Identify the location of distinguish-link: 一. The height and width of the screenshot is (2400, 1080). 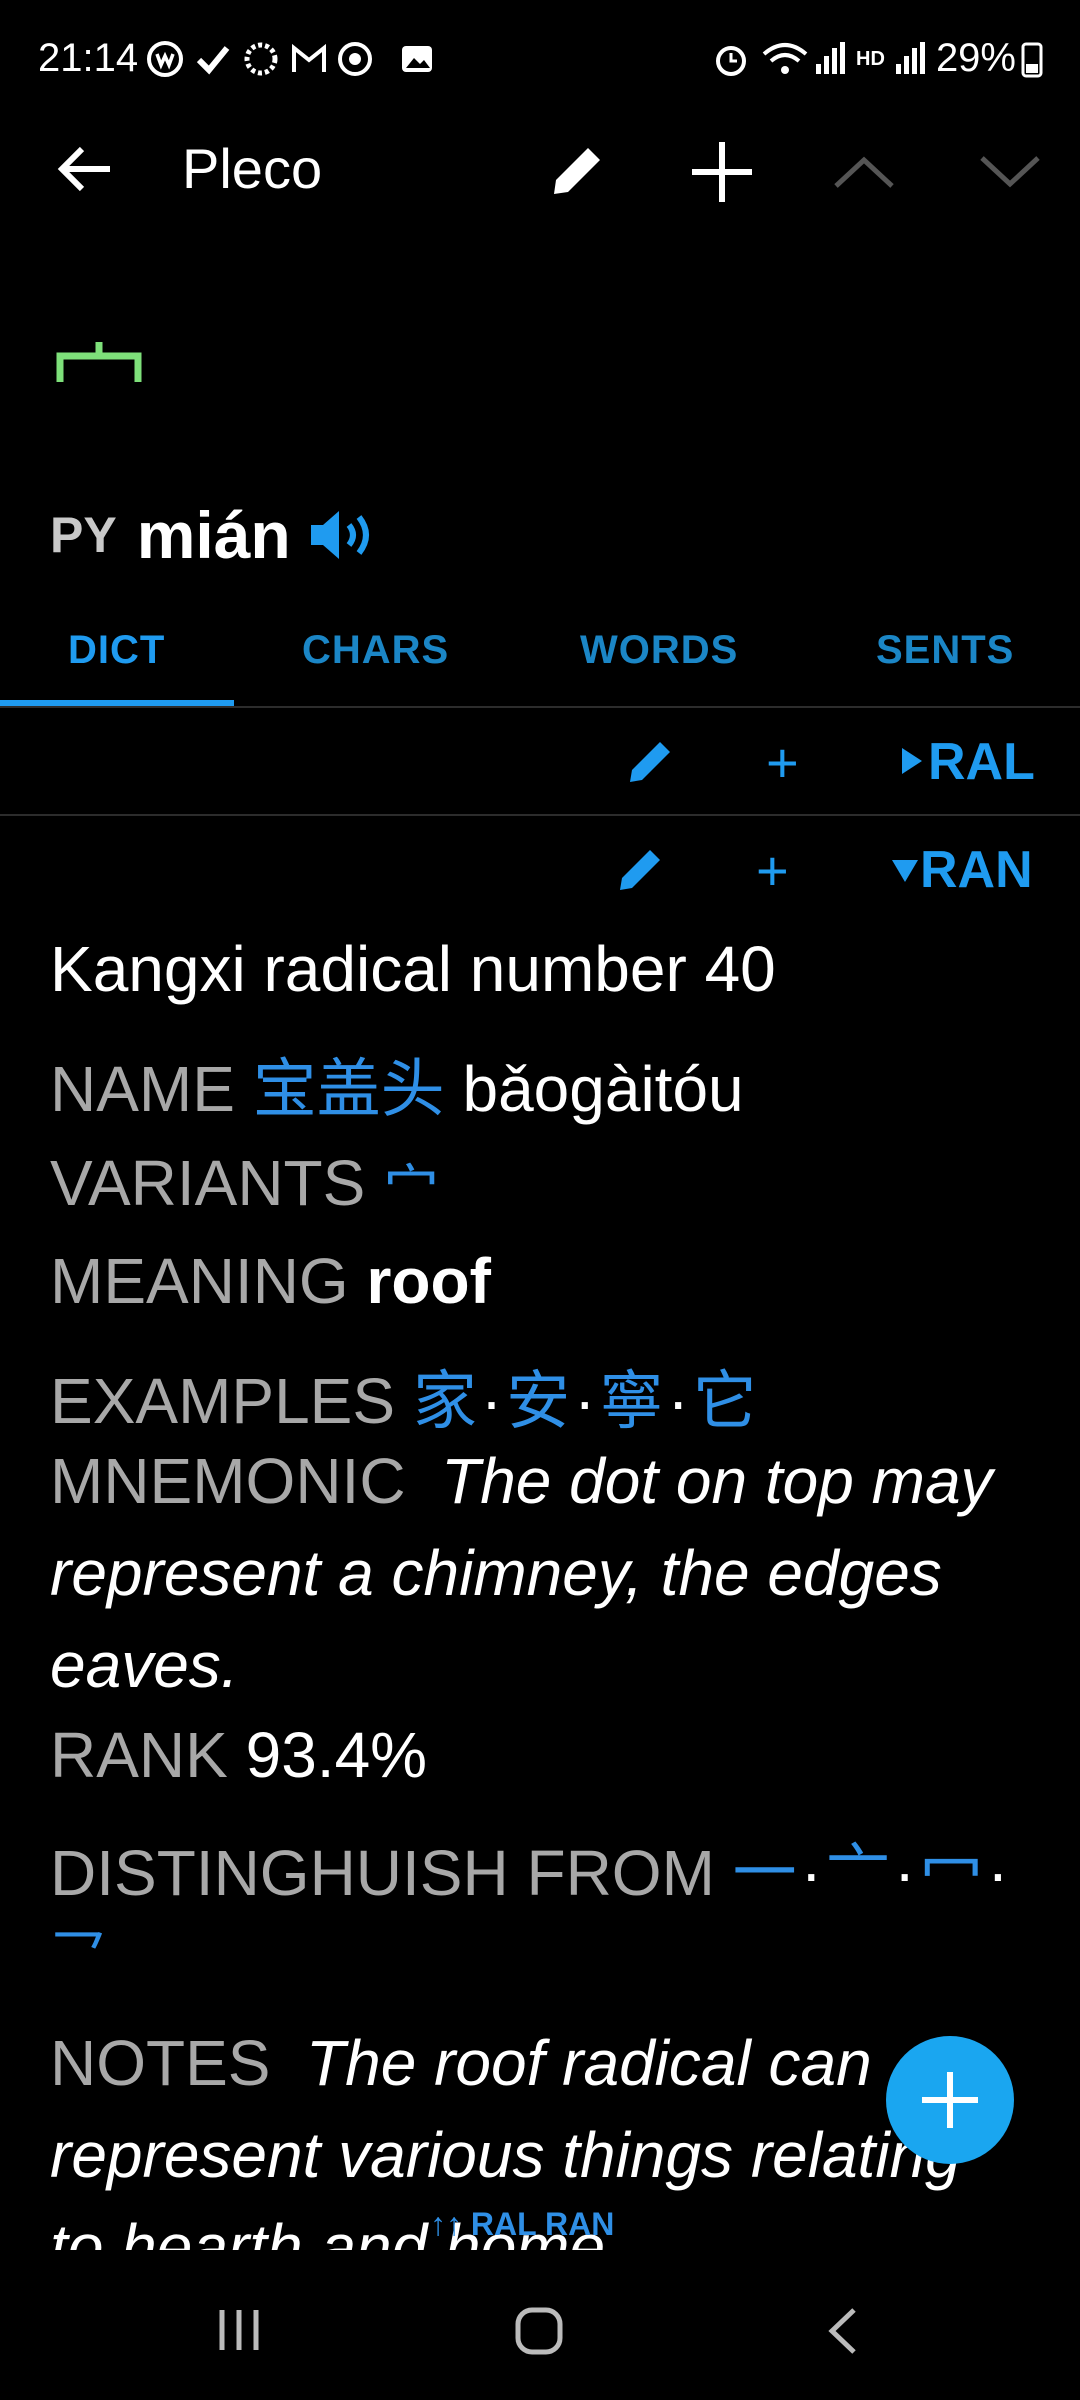
(765, 1873).